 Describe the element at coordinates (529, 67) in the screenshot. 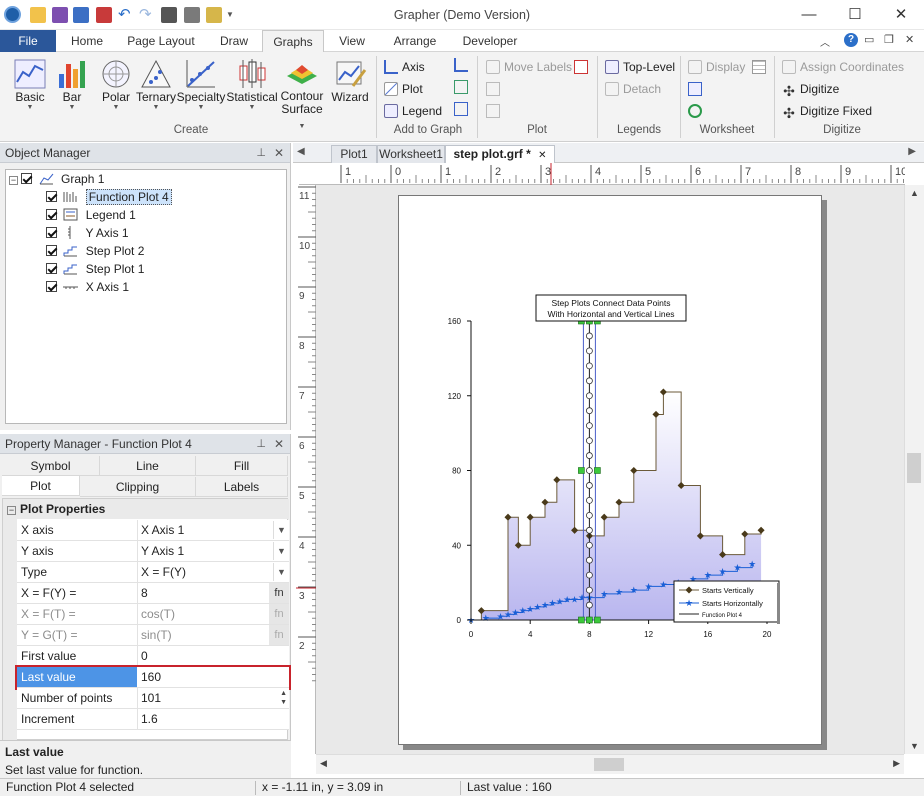

I see `move-labels-button: Move Labels` at that location.